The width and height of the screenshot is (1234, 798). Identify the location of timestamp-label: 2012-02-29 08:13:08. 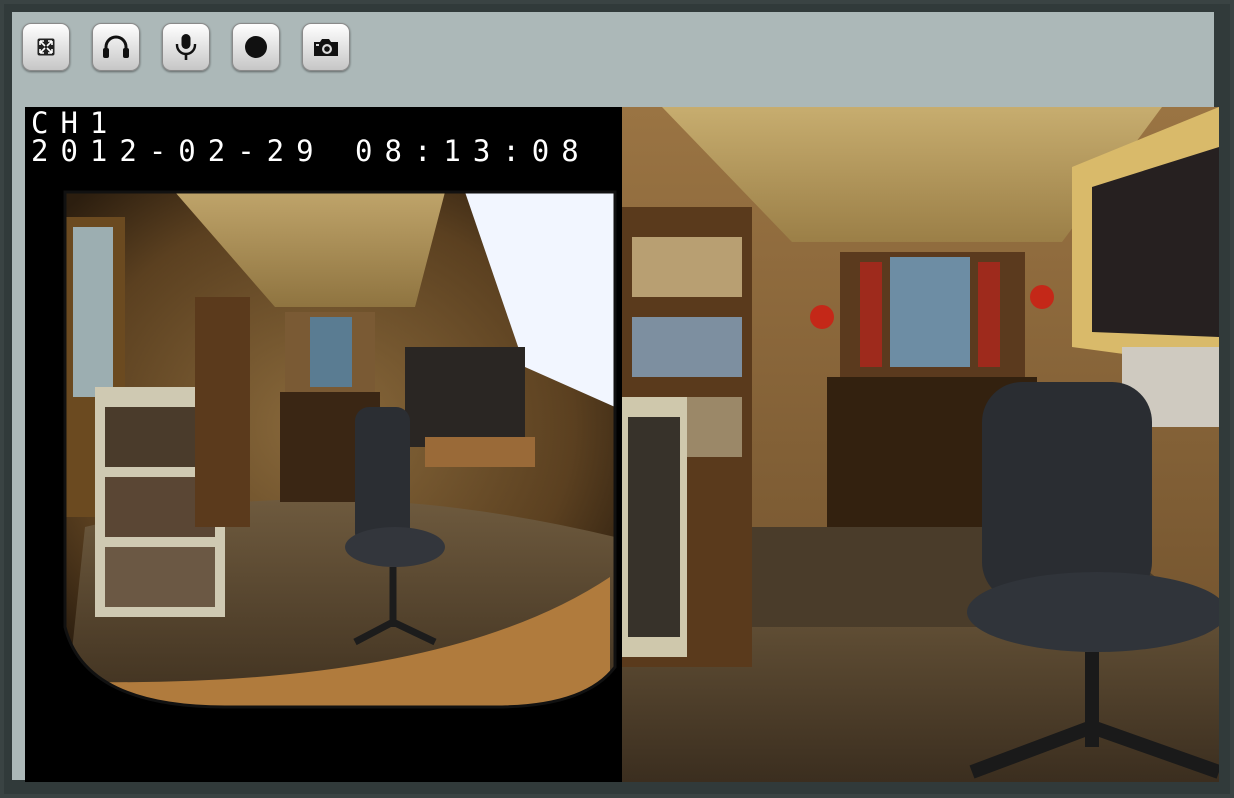
(311, 151).